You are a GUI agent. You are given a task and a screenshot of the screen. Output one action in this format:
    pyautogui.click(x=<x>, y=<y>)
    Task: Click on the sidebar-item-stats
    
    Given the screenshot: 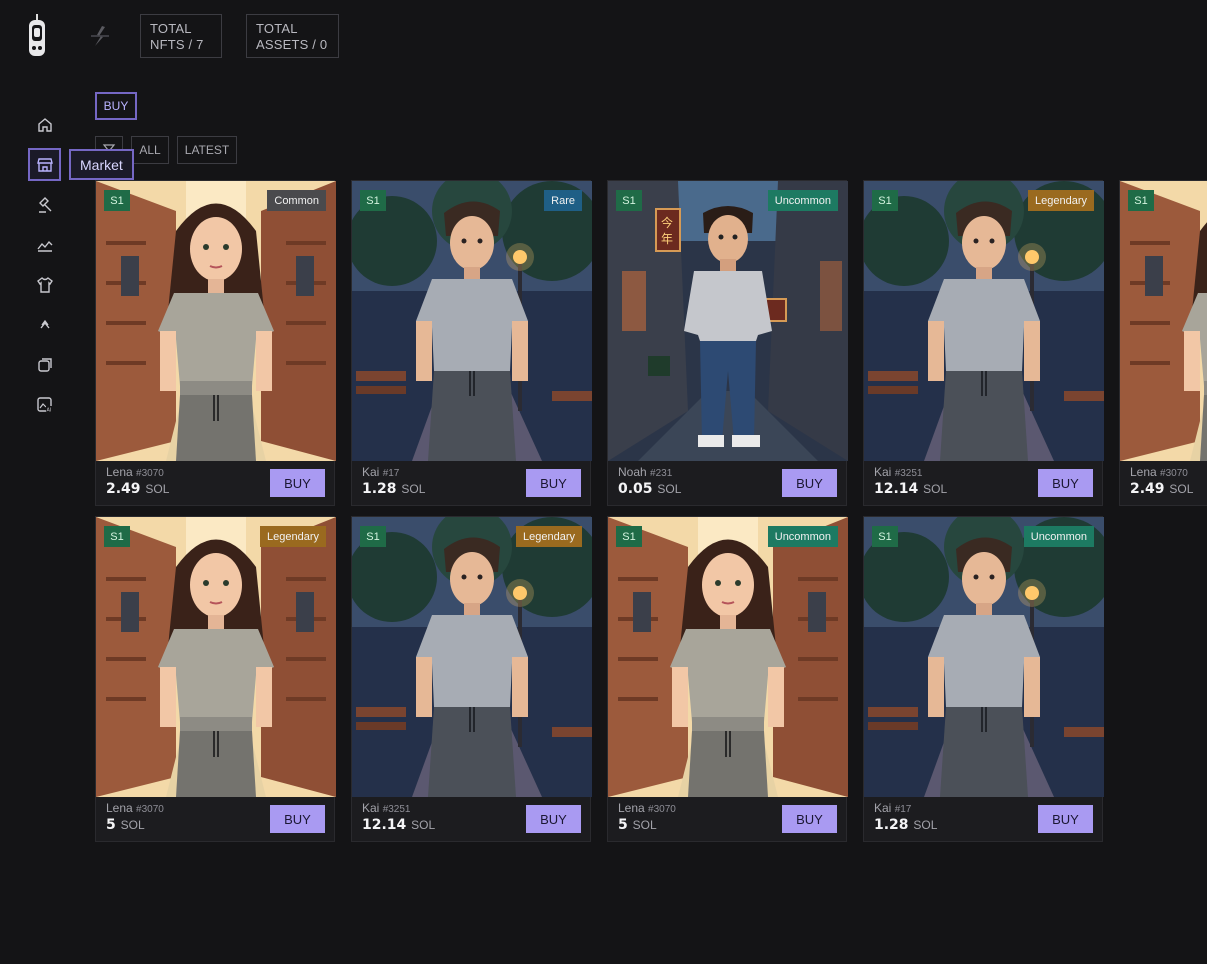 What is the action you would take?
    pyautogui.click(x=44, y=244)
    